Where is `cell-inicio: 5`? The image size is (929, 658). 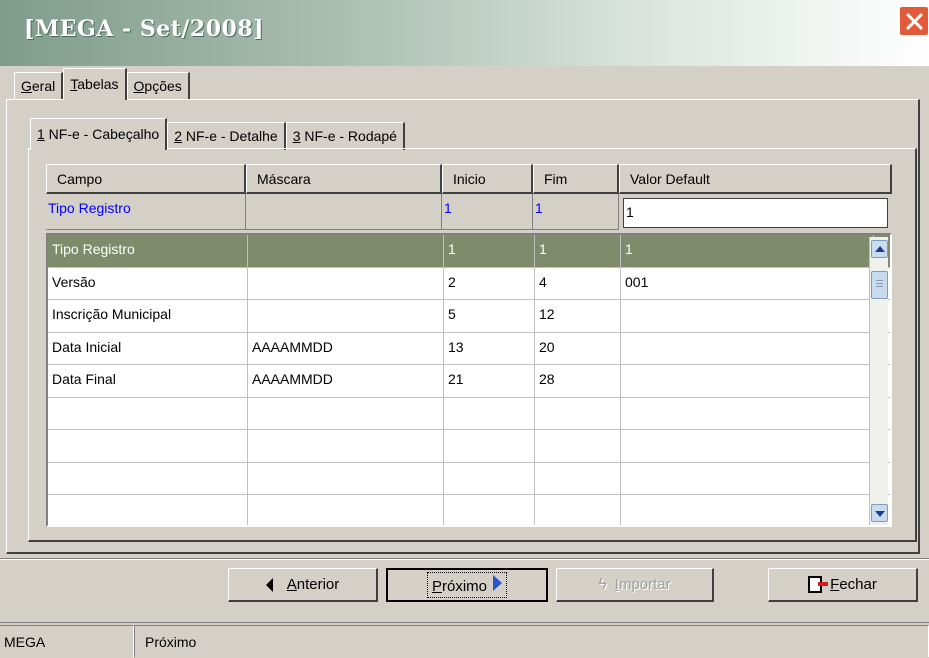
cell-inicio: 5 is located at coordinates (489, 316).